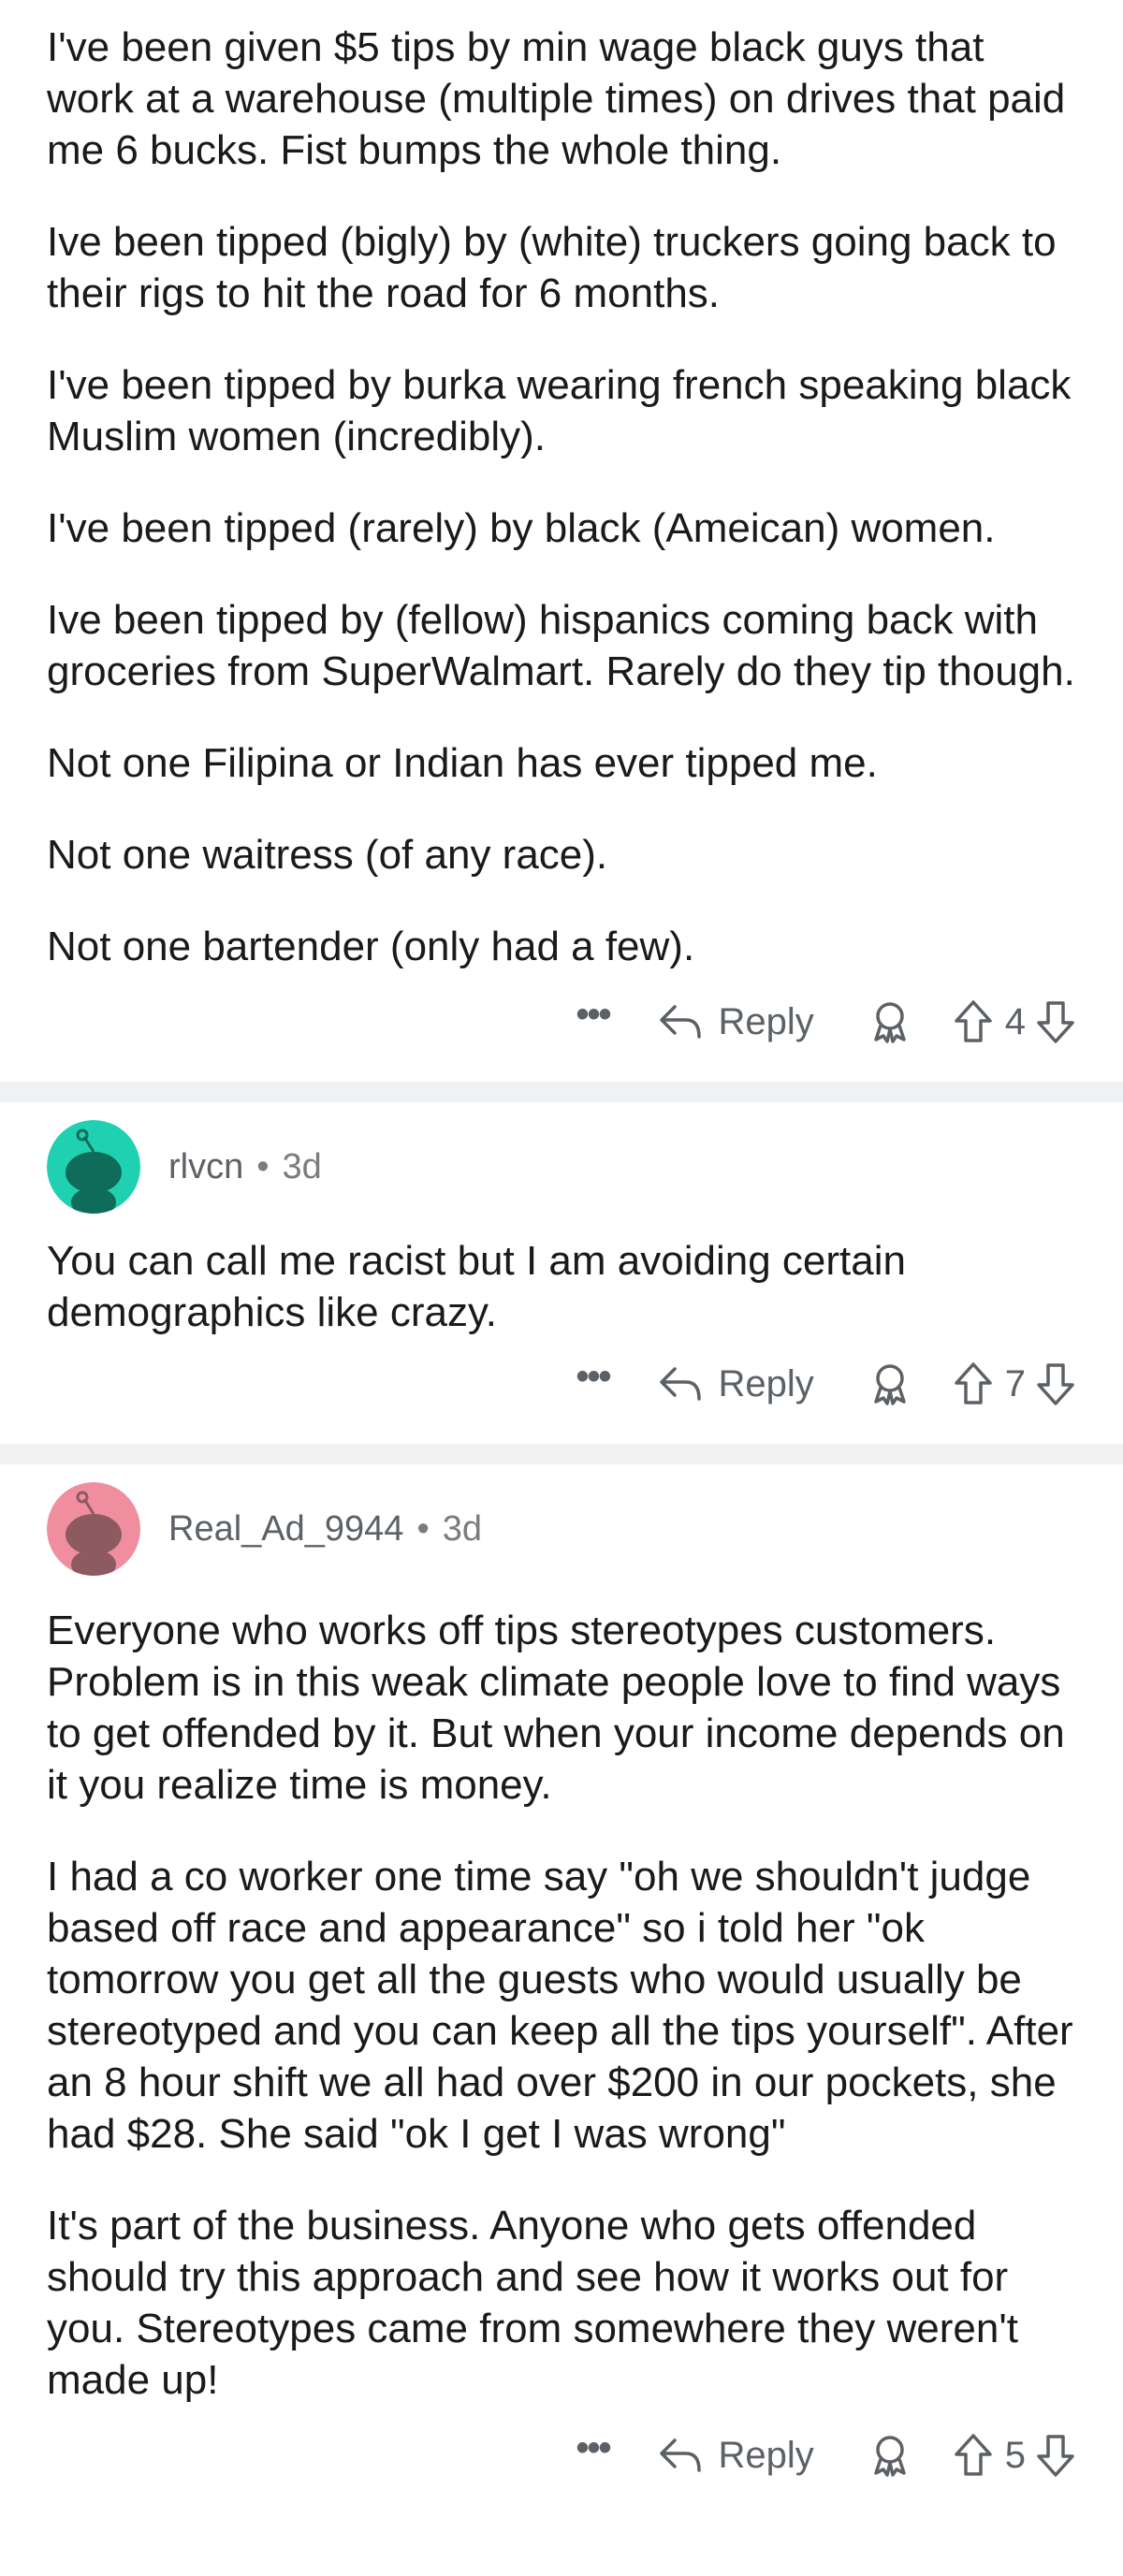  What do you see at coordinates (371, 946) in the screenshot?
I see `comment-paragraph: Not one bartender (only had a few).` at bounding box center [371, 946].